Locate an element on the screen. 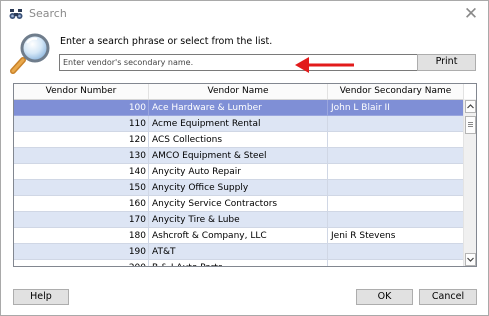 The height and width of the screenshot is (316, 489). column-header-vendor-secondary-name: Vendor Secondary Name is located at coordinates (396, 91).